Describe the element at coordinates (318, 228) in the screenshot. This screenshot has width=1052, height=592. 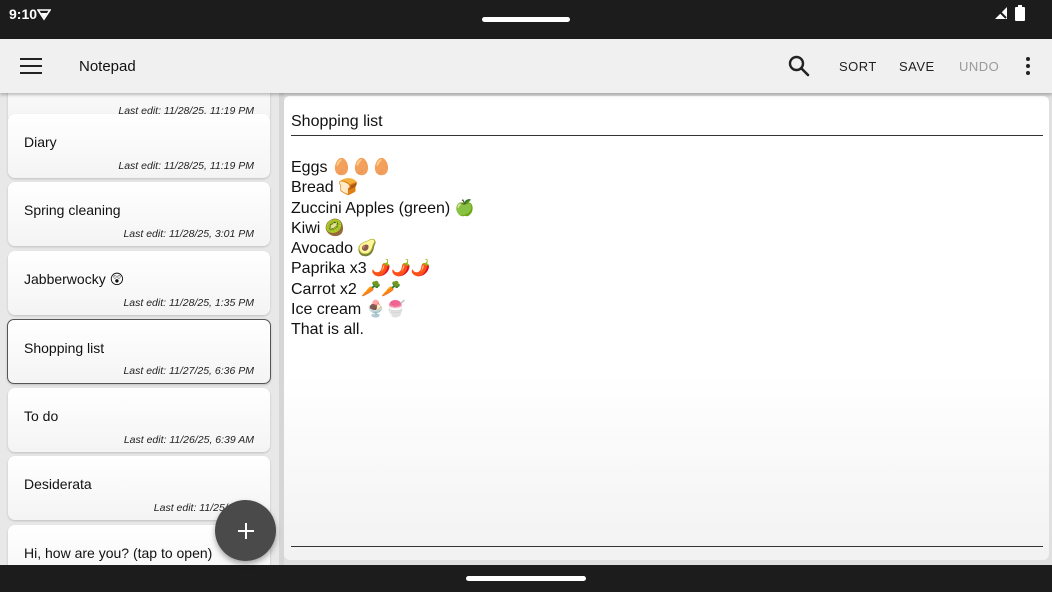
I see `editor-line: Kiwi 🥝` at that location.